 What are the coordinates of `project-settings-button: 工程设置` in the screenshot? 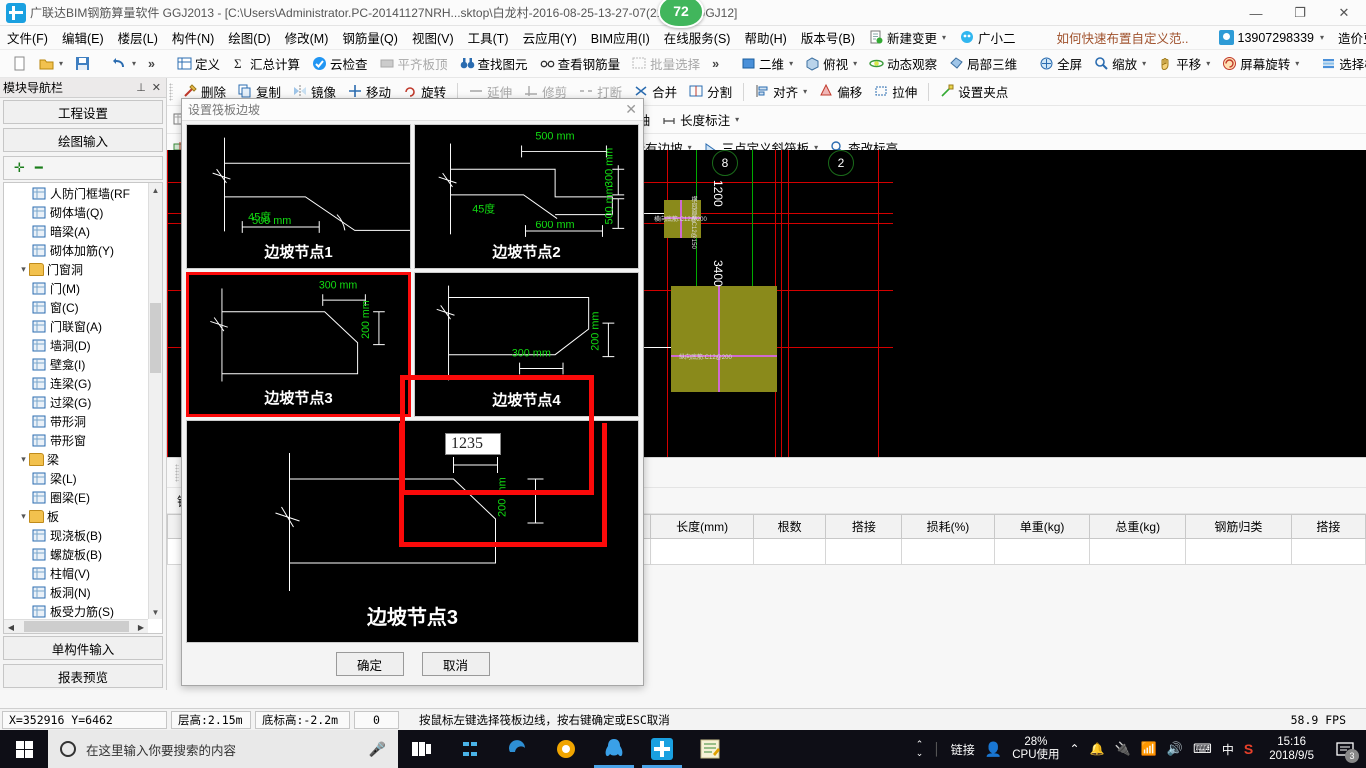 It's located at (83, 112).